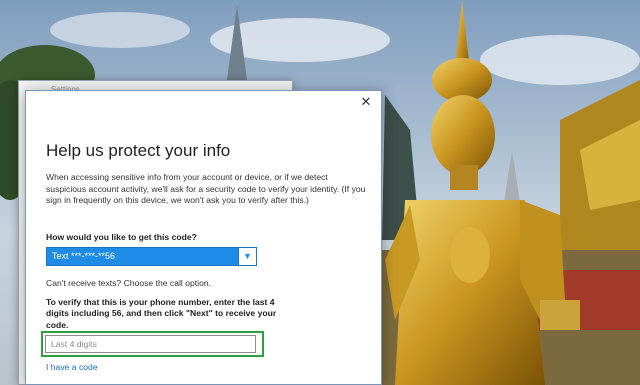  I want to click on page-title: Help us protect your info, so click(138, 150).